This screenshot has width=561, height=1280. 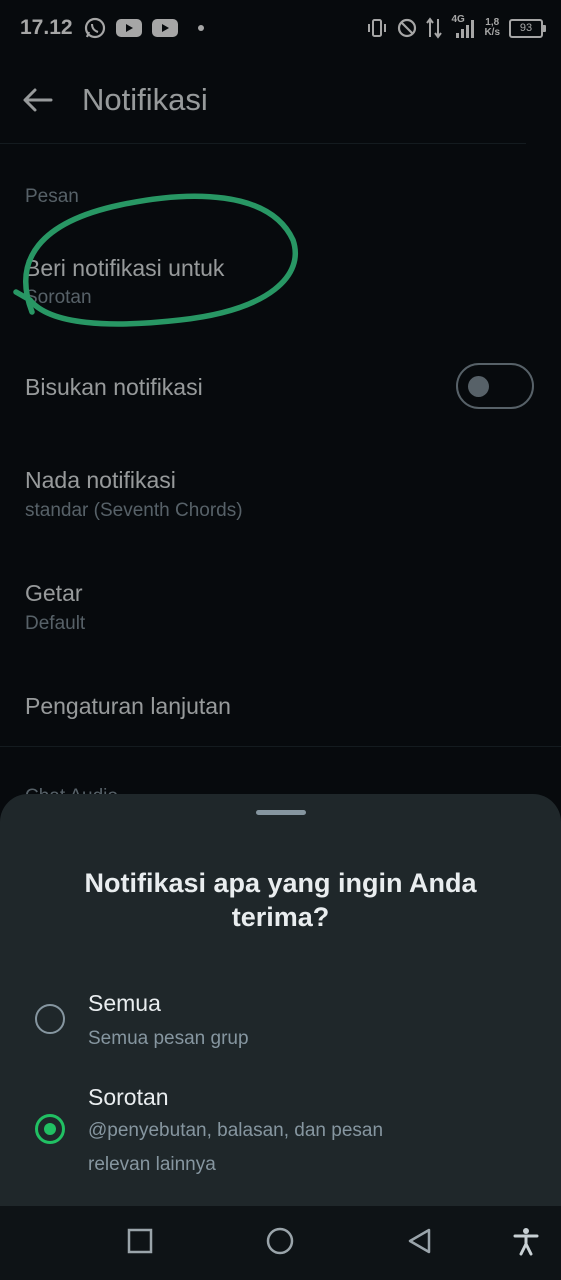 What do you see at coordinates (280, 900) in the screenshot?
I see `sheet-title: Notifikasi apa yang ingin Anda terima?` at bounding box center [280, 900].